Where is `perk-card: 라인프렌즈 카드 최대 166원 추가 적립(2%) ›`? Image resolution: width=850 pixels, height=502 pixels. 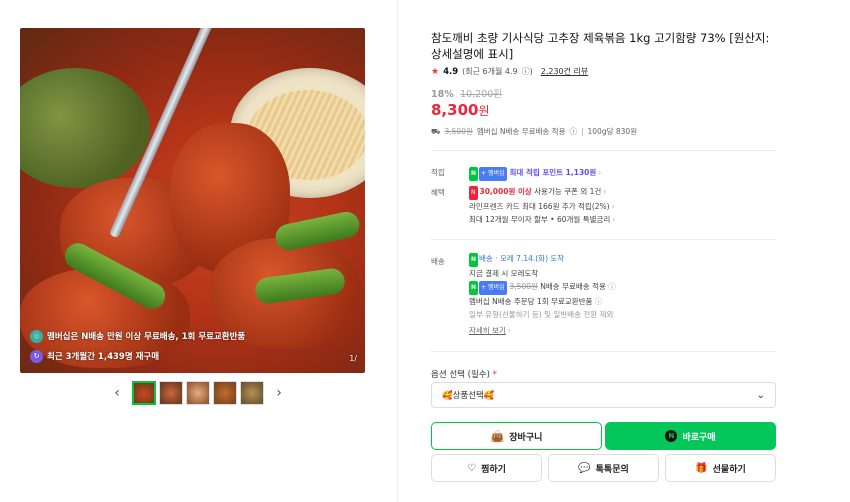
perk-card: 라인프렌즈 카드 최대 166원 추가 적립(2%) › is located at coordinates (542, 207).